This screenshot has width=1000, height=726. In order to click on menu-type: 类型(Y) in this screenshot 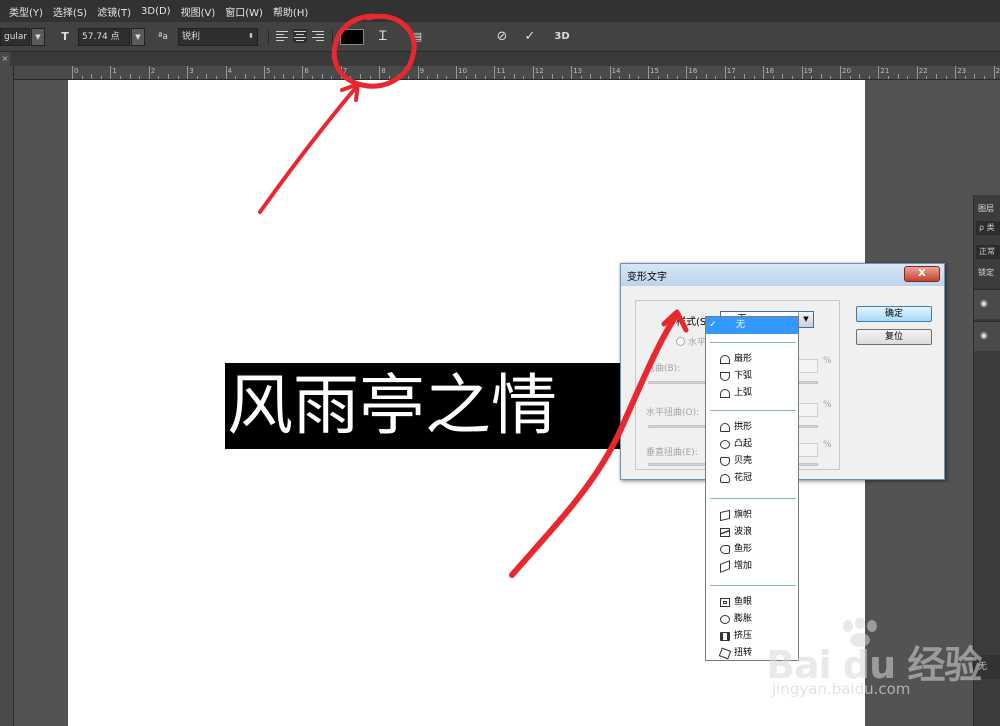, I will do `click(26, 11)`.